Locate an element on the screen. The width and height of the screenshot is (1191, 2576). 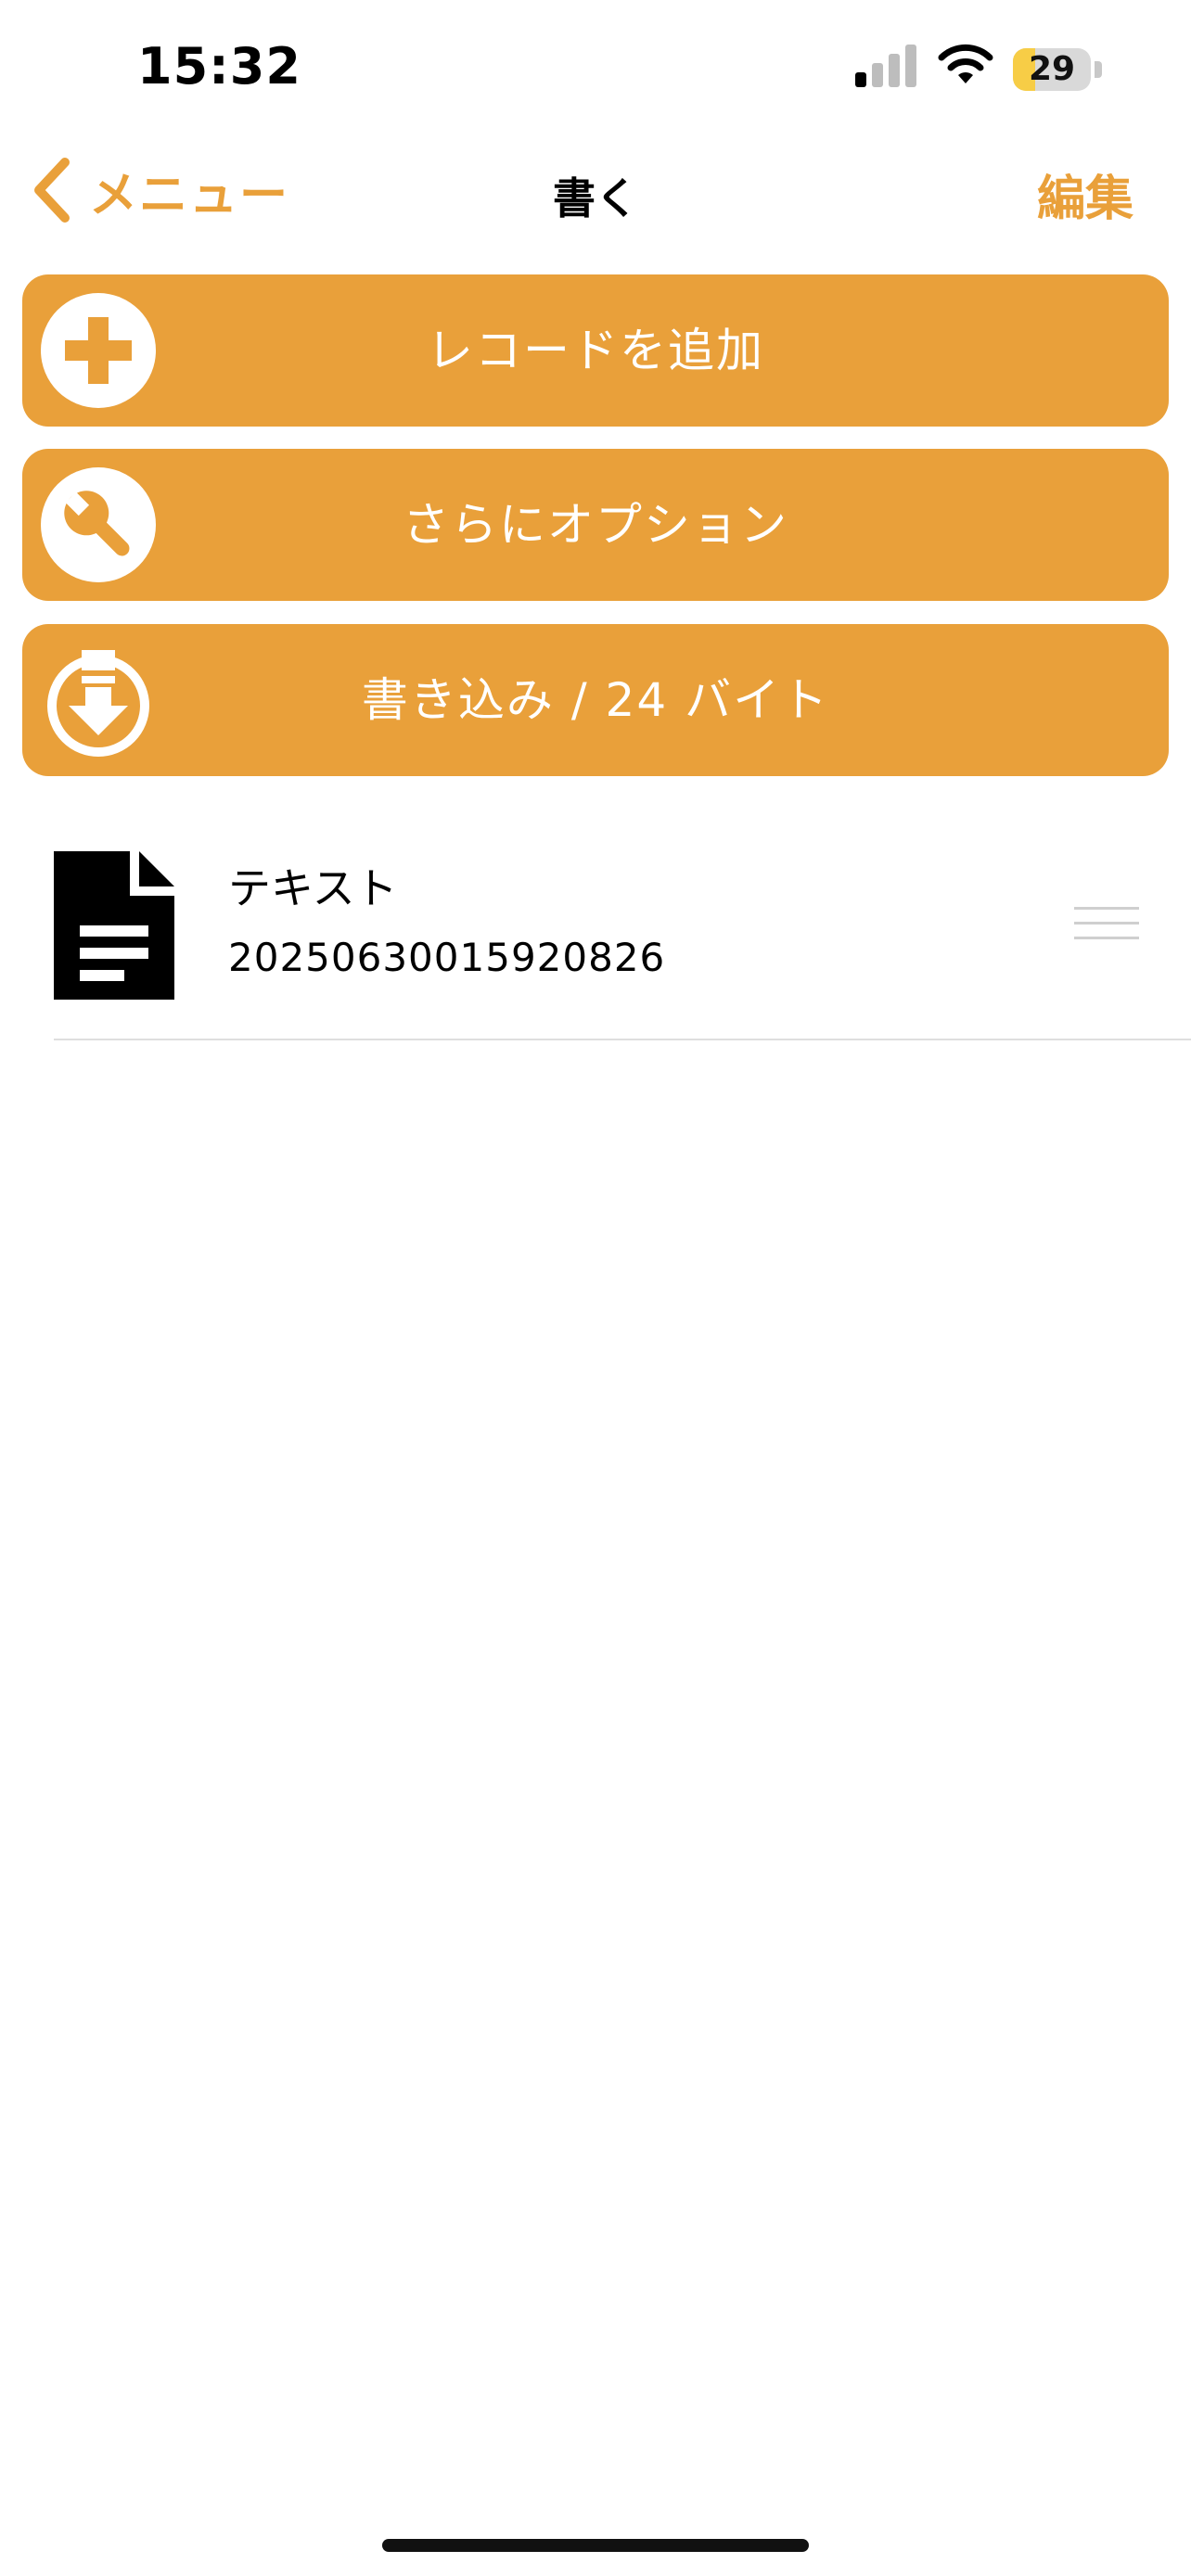
record-type: テキスト is located at coordinates (313, 888).